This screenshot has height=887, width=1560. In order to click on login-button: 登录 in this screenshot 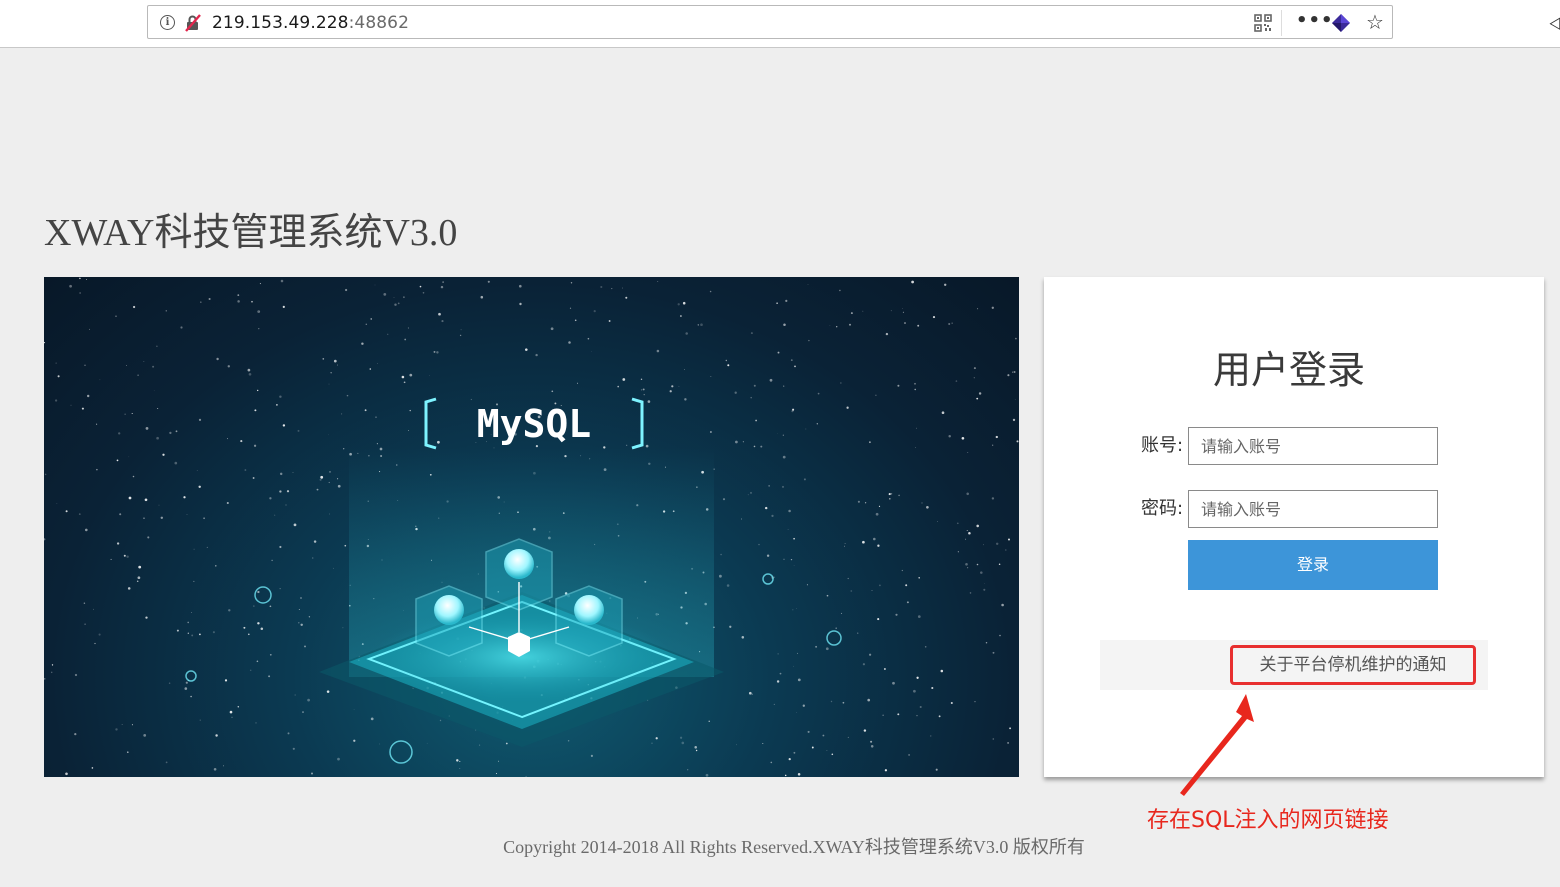, I will do `click(1313, 565)`.